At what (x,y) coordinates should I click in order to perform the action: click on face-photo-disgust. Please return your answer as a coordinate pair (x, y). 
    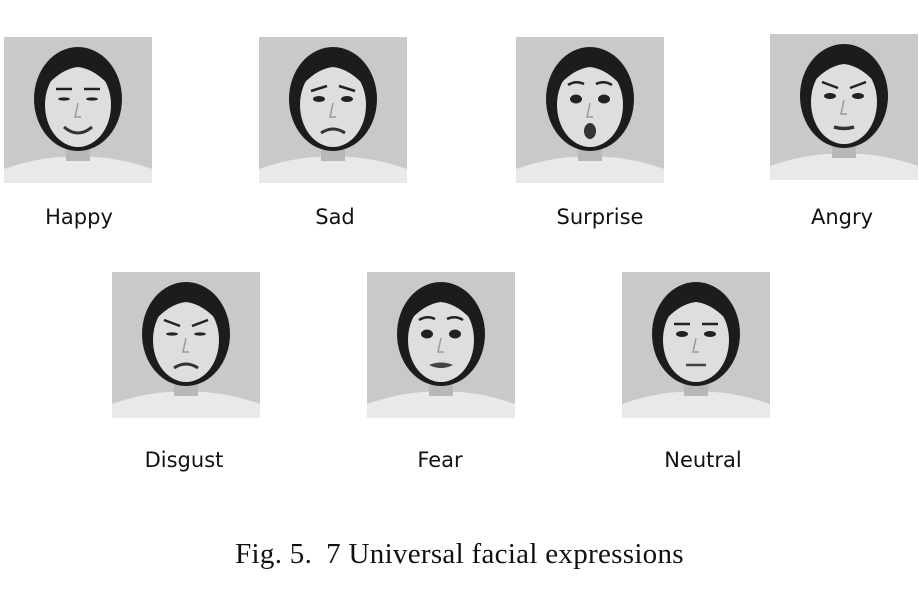
    Looking at the image, I should click on (186, 345).